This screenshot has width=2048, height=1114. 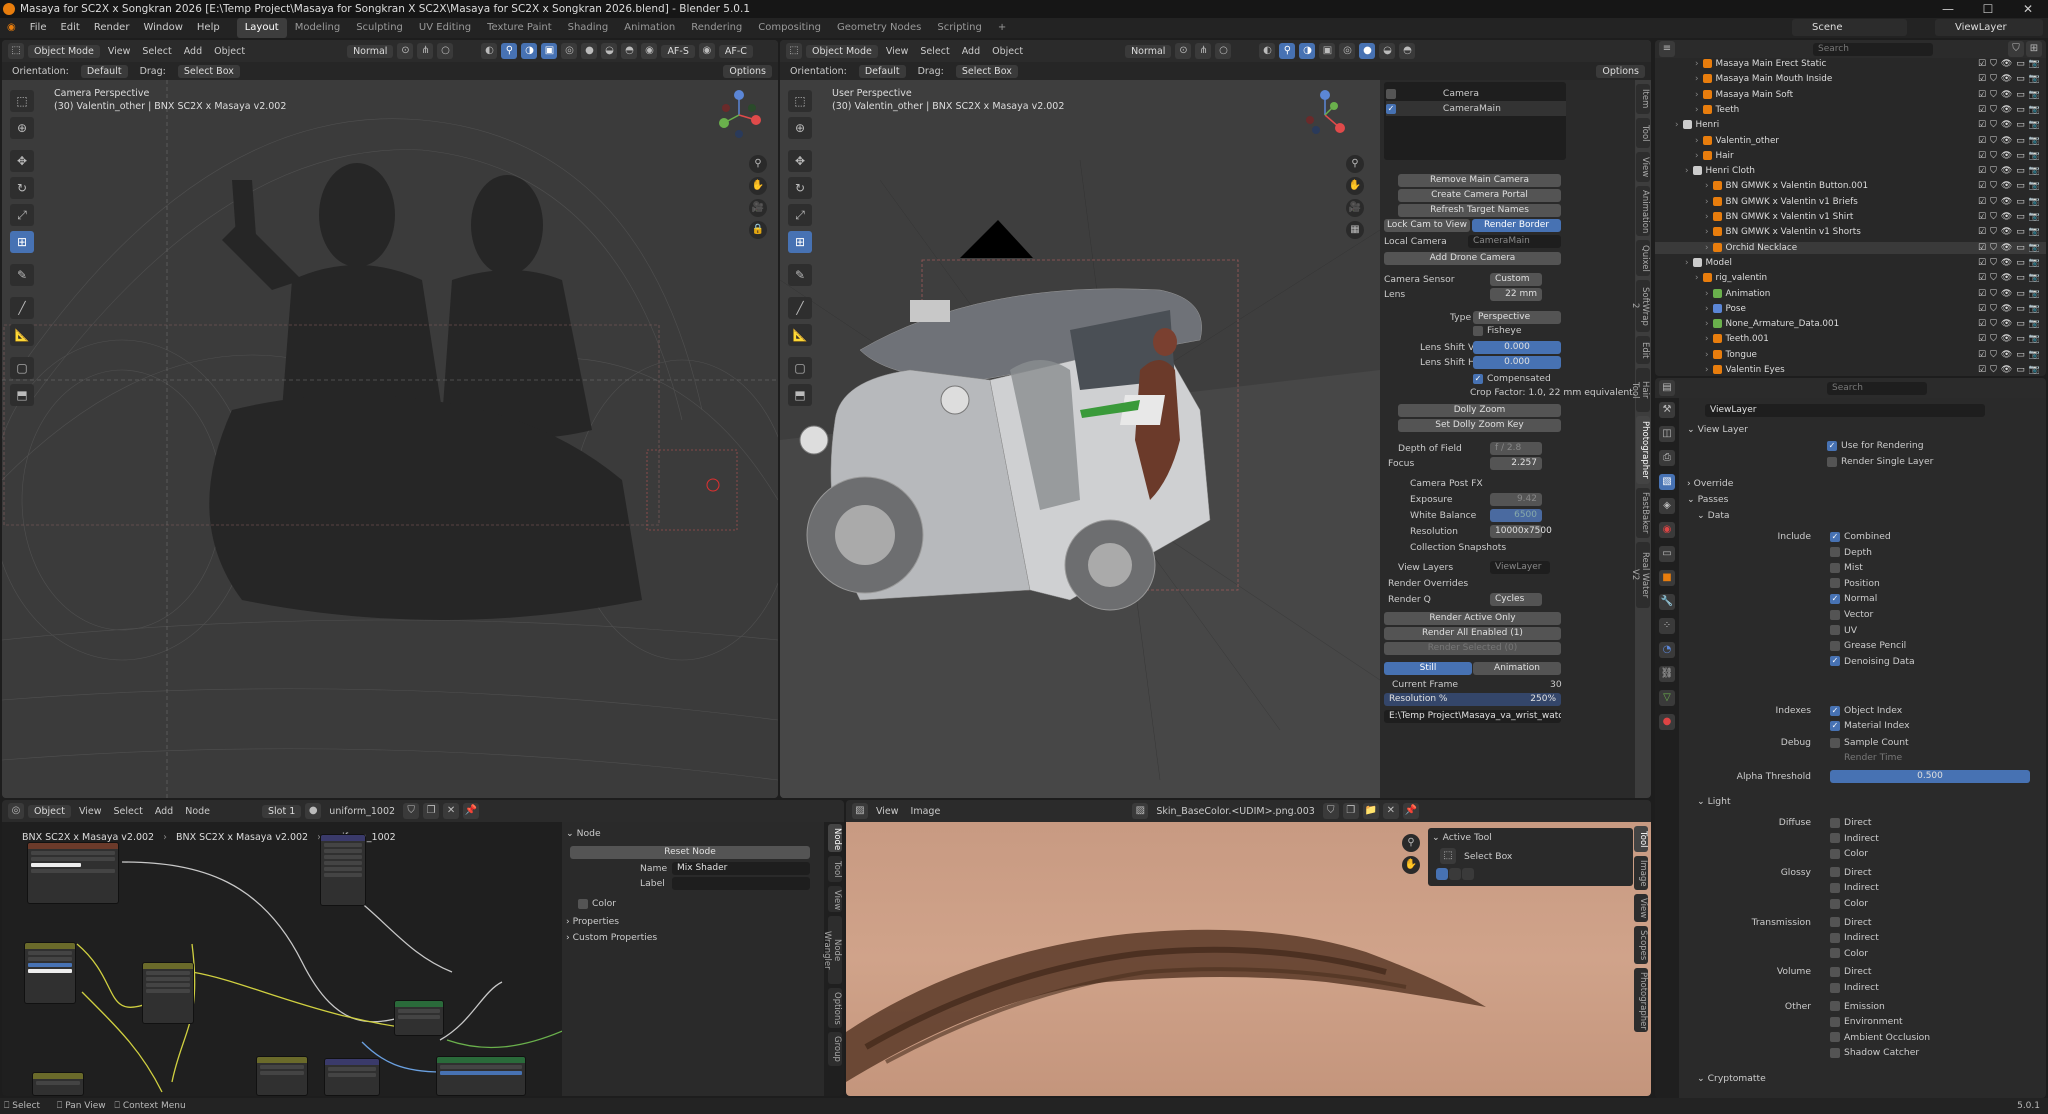 What do you see at coordinates (1667, 49) in the screenshot?
I see `outliner-editor-icon: ≡` at bounding box center [1667, 49].